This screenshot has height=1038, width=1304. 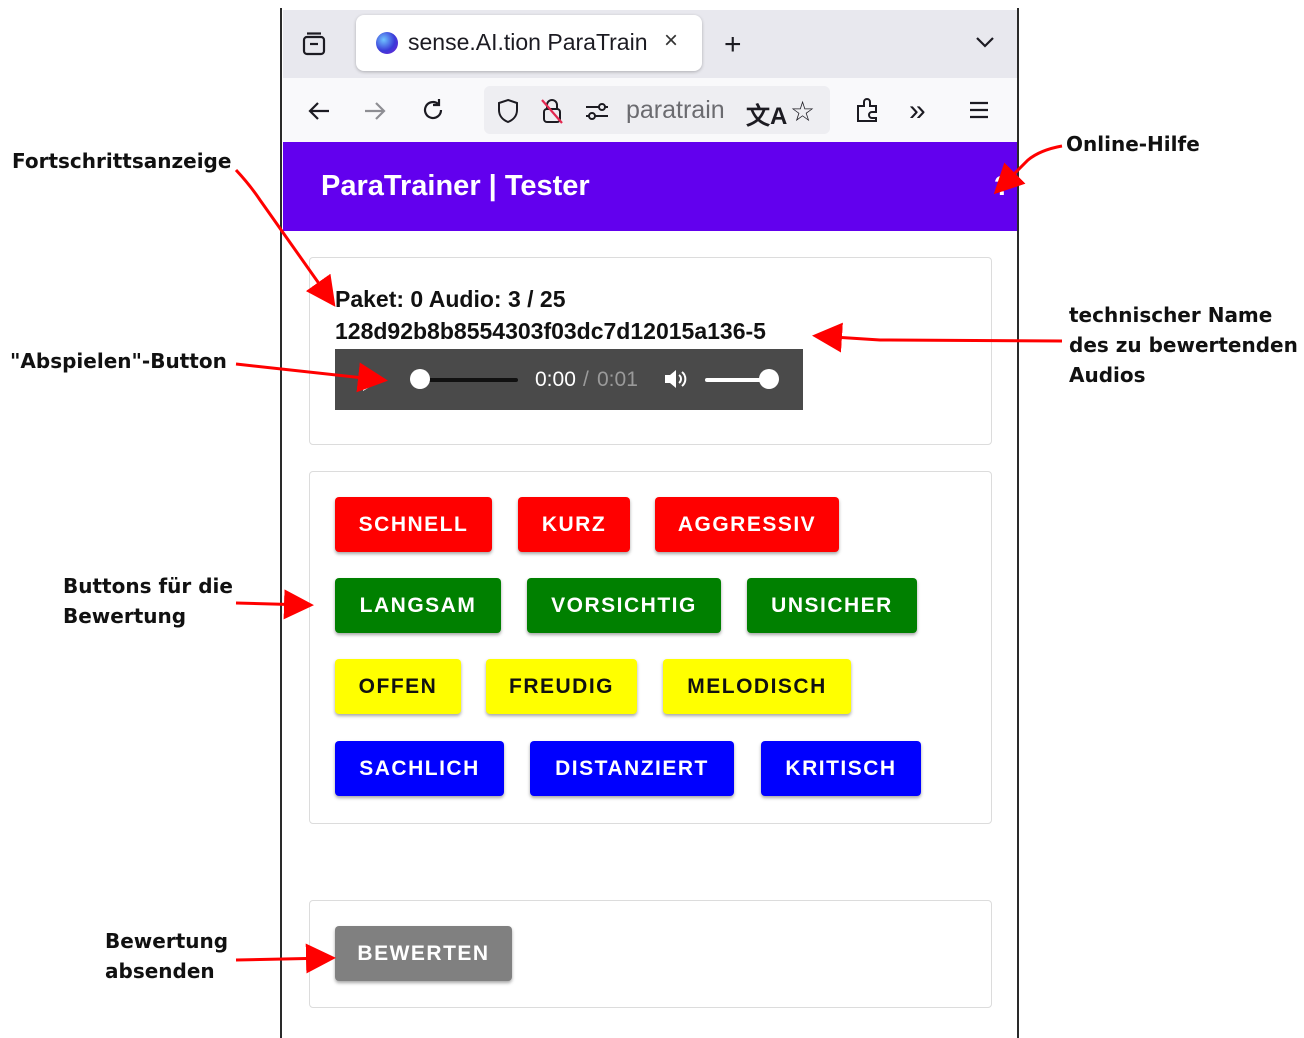 I want to click on arrow-online-help, so click(x=1028, y=169).